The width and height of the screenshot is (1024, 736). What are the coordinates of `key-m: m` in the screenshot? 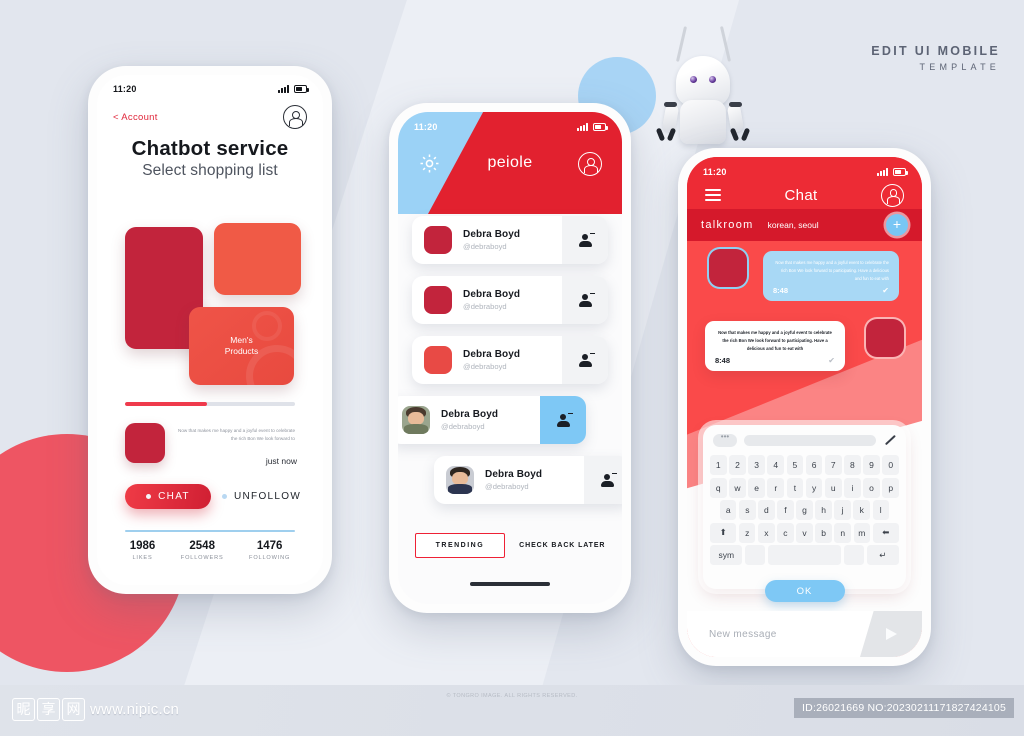 It's located at (862, 532).